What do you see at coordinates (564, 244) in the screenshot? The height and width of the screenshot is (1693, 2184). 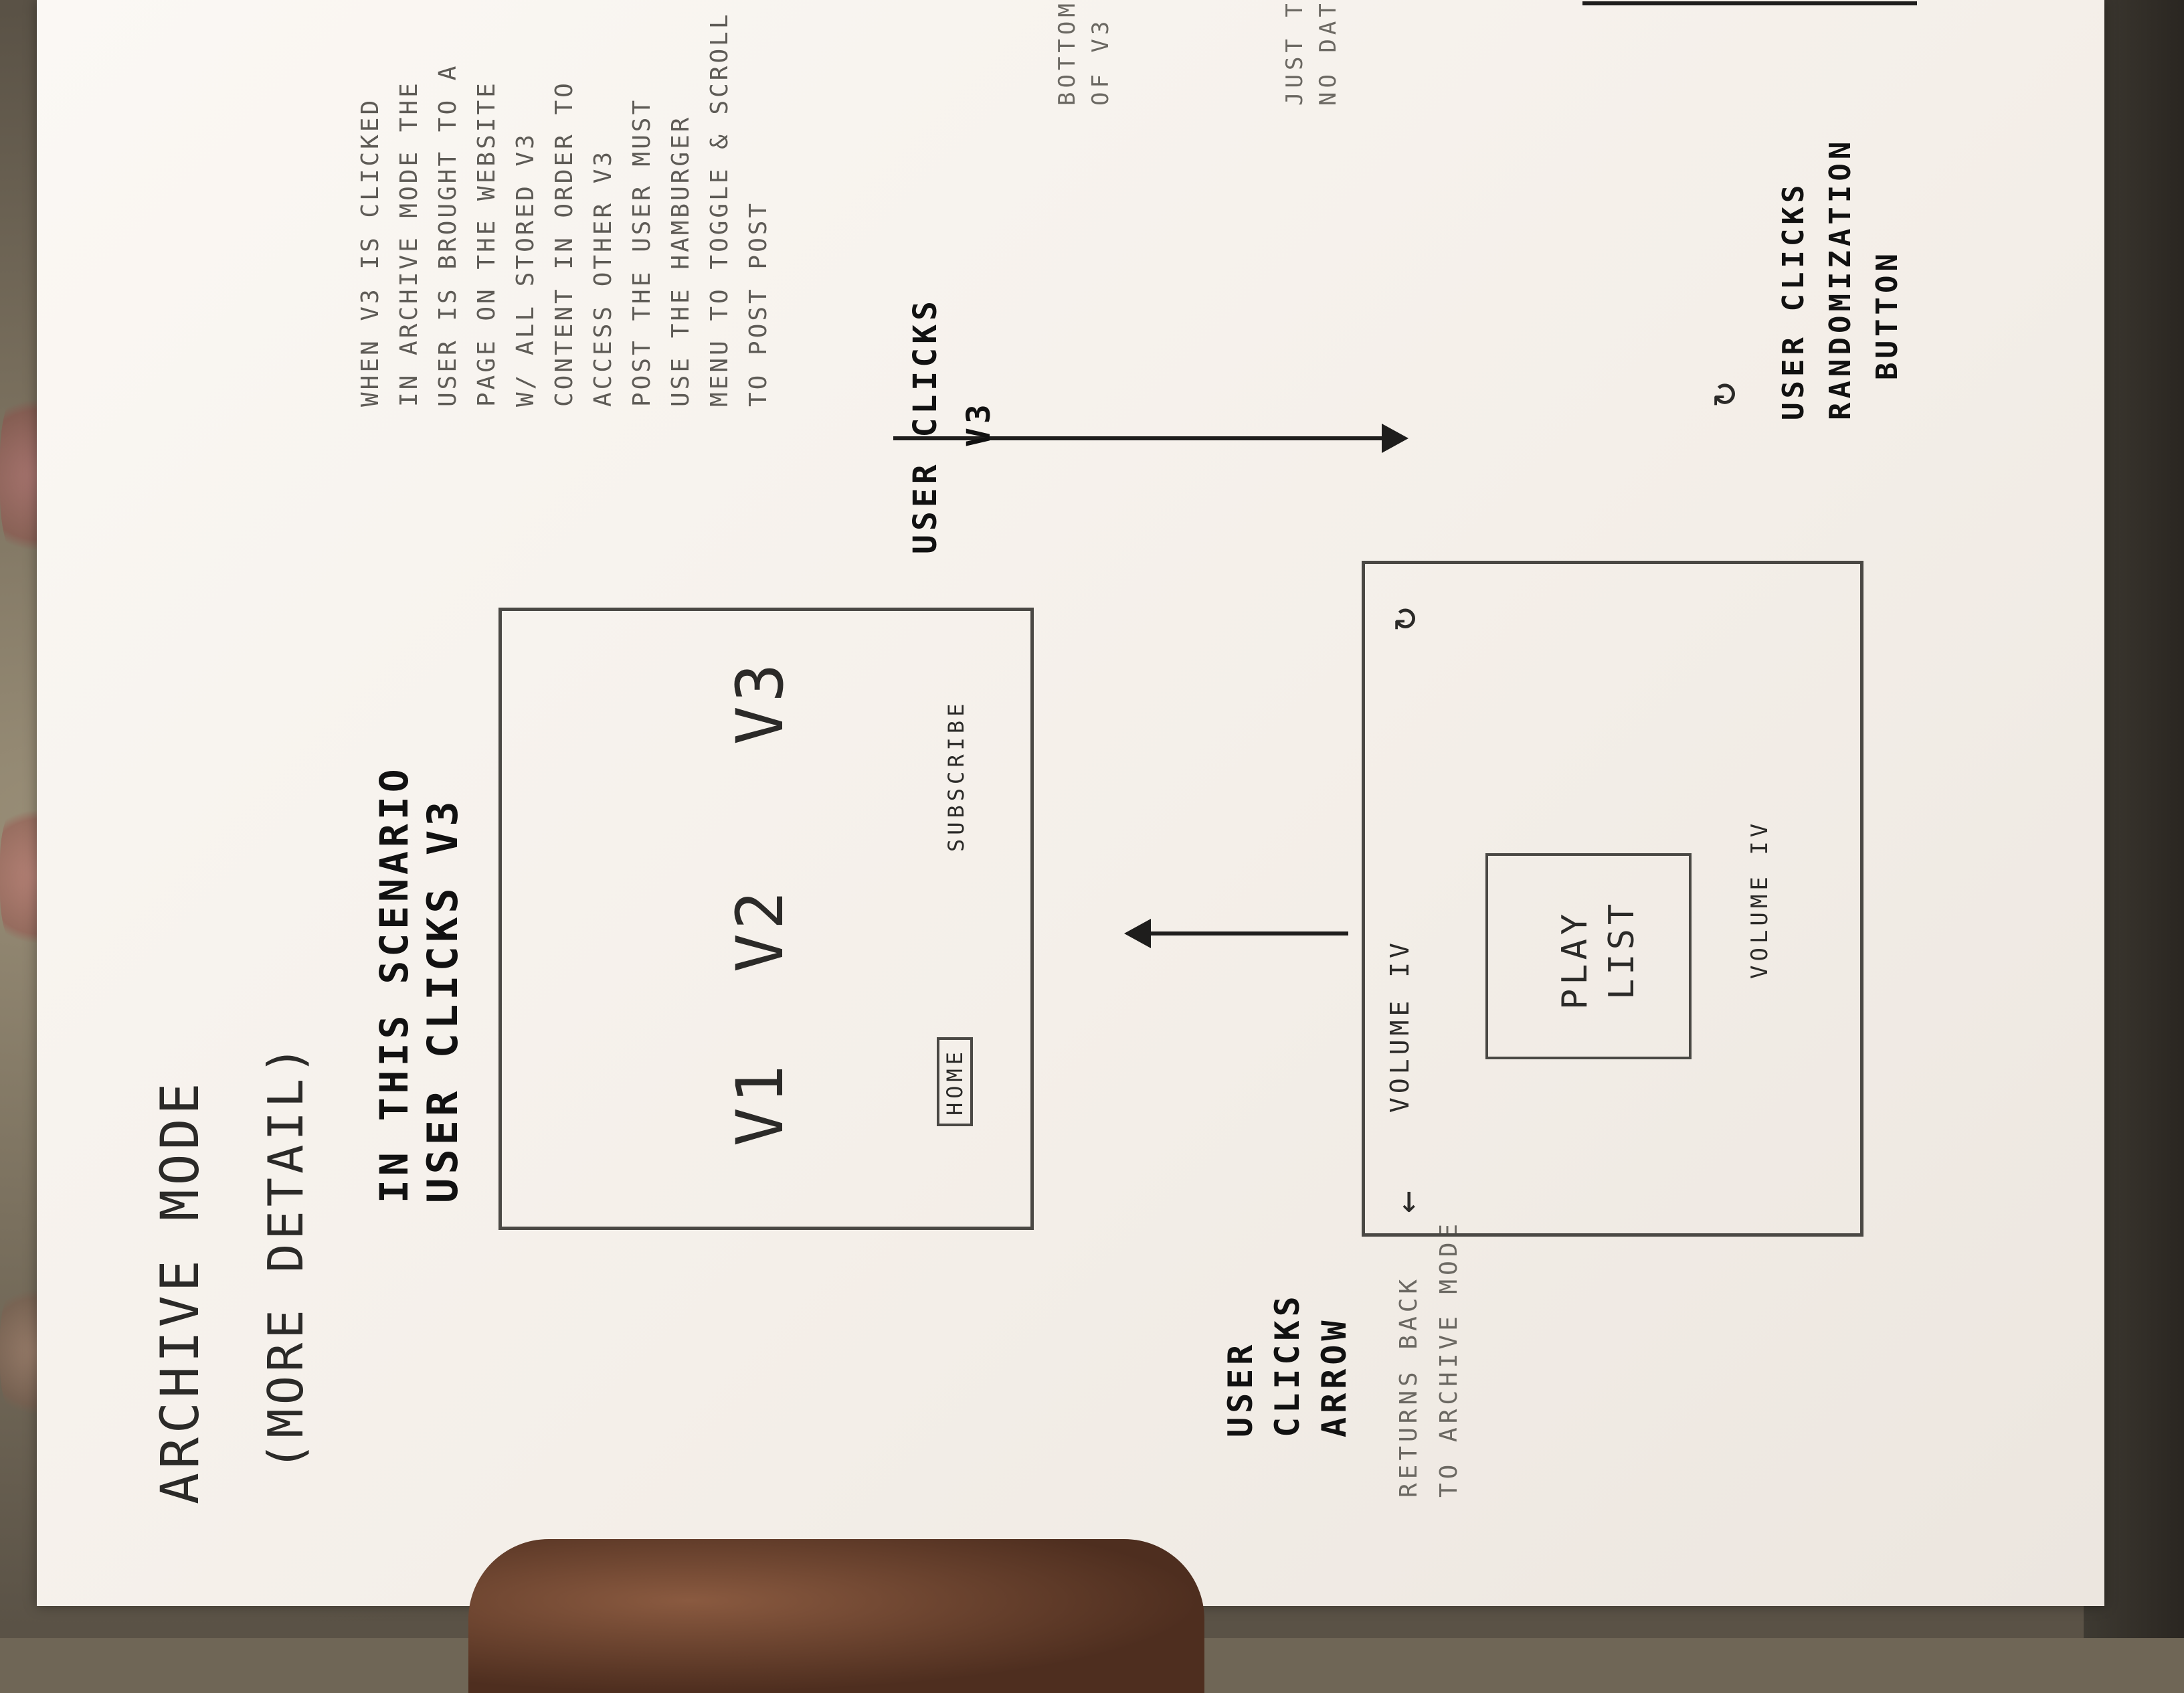 I see `v3-note-line: CONTENT IN ORDER TO` at bounding box center [564, 244].